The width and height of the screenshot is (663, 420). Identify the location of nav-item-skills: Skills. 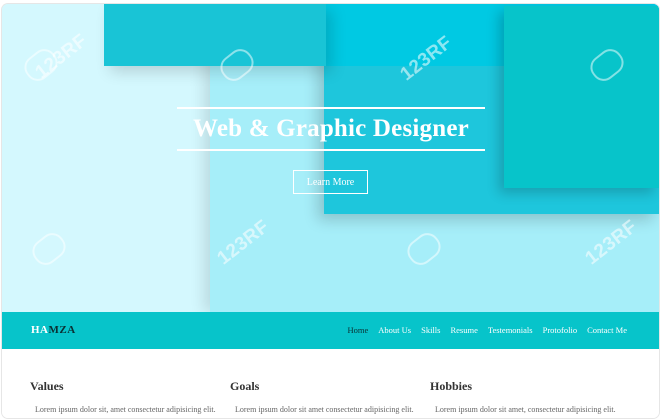
(430, 330).